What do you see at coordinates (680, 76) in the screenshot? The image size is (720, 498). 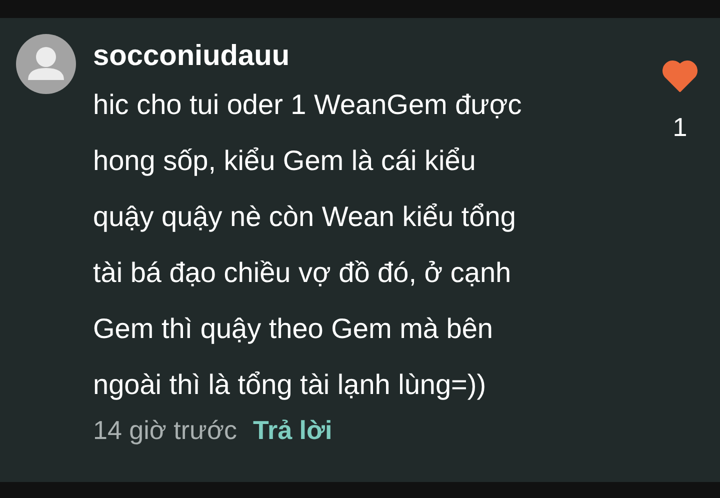 I see `heart-icon` at bounding box center [680, 76].